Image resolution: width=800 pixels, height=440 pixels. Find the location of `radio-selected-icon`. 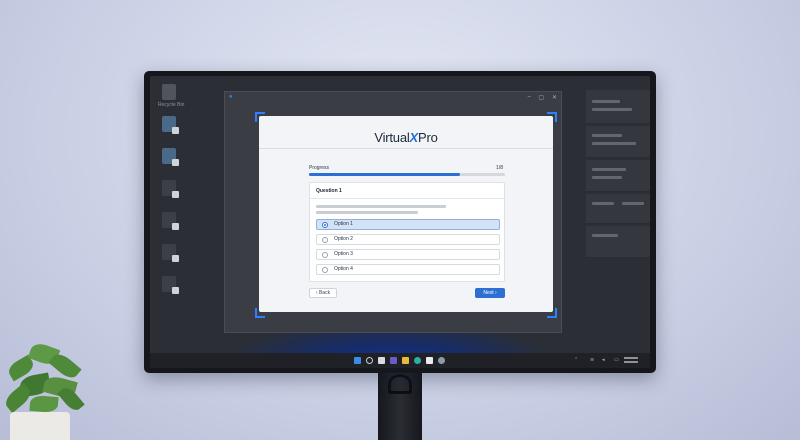

radio-selected-icon is located at coordinates (325, 225).